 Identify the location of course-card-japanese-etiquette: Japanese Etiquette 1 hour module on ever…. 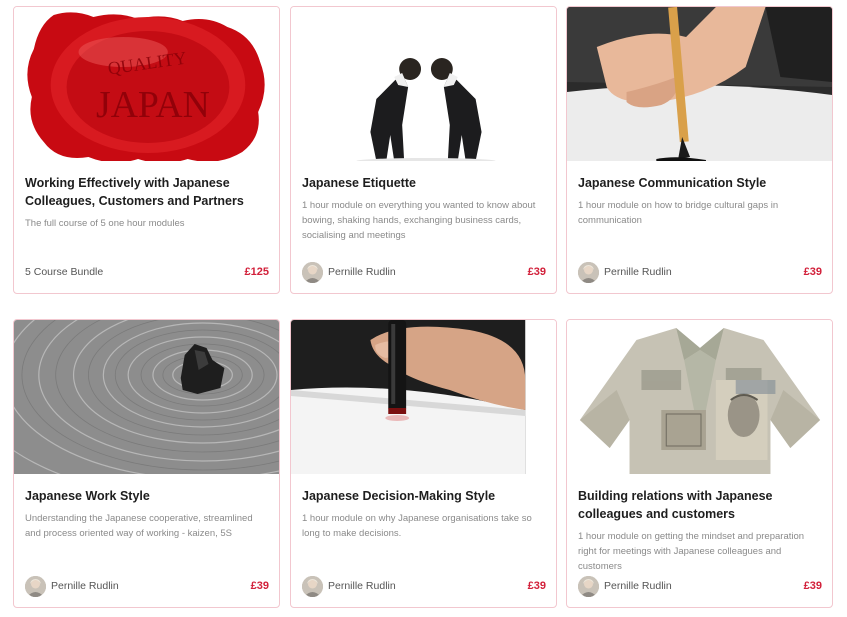
(423, 150).